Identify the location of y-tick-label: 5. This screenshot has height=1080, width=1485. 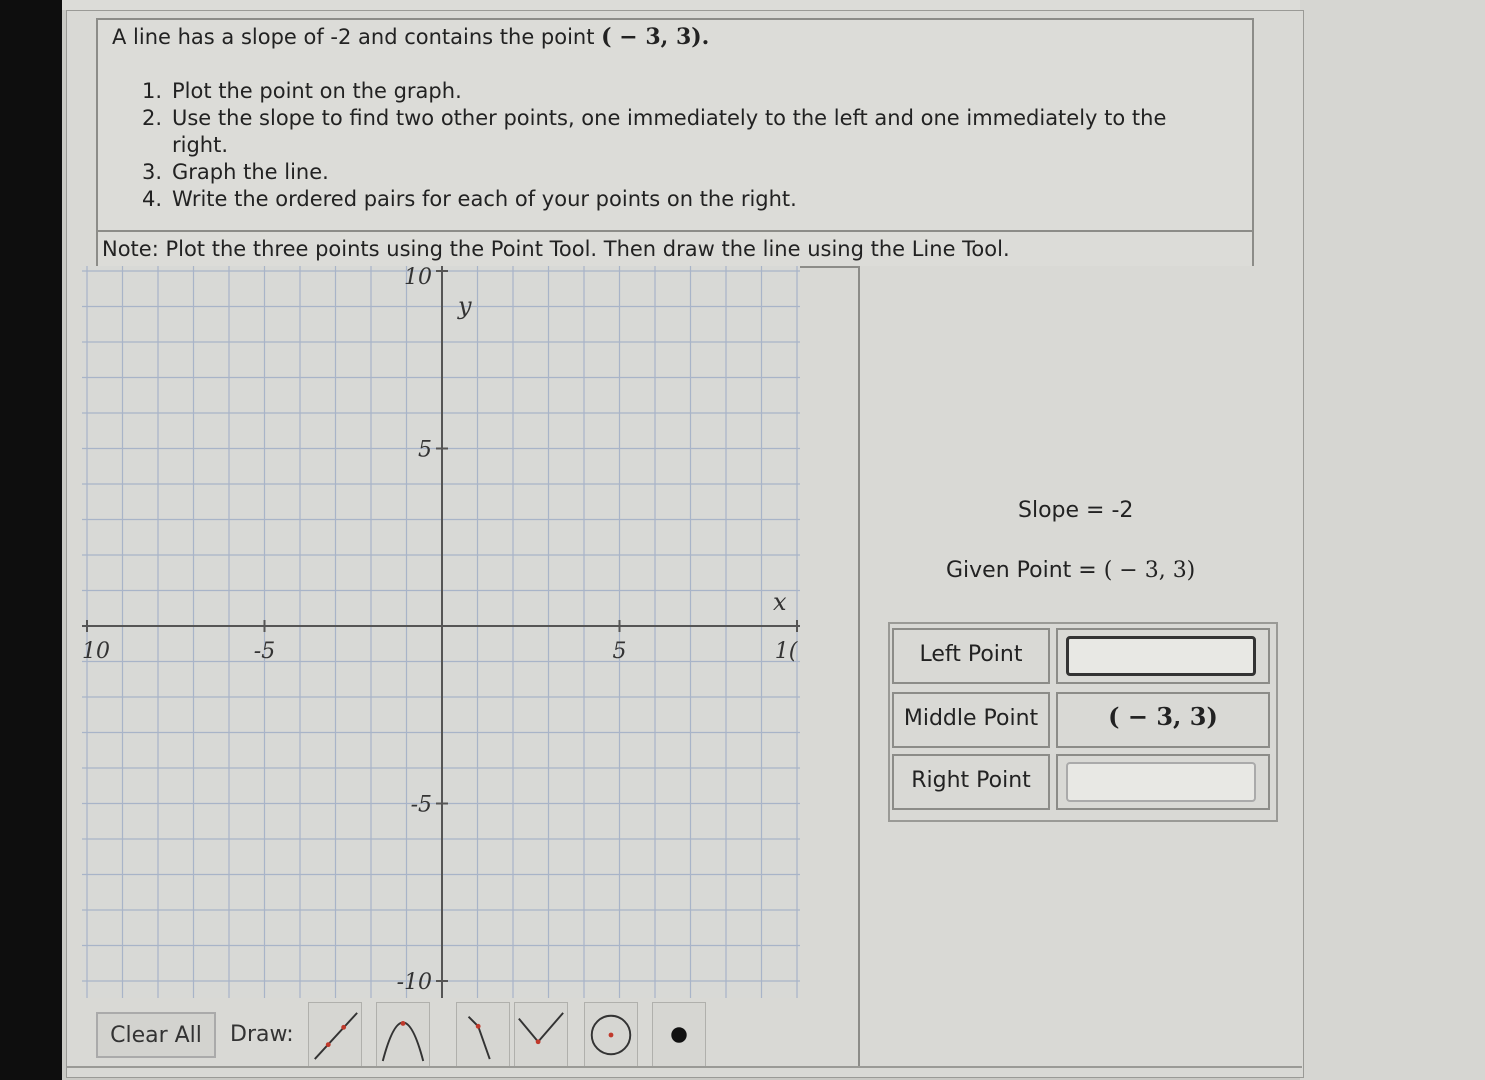
(425, 450).